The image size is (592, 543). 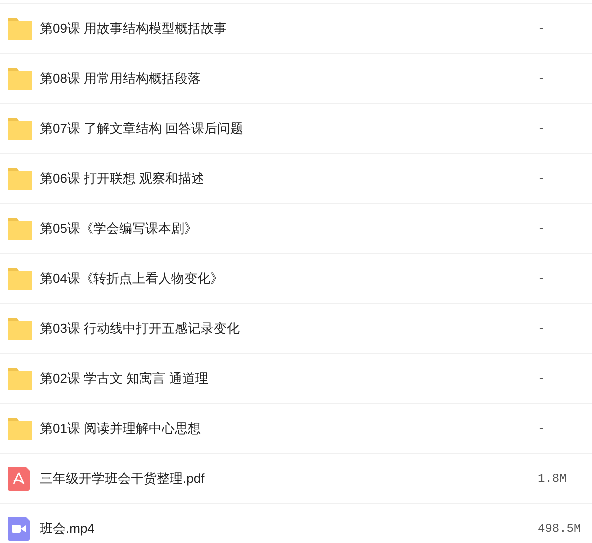 I want to click on file-size: 1.8M, so click(x=553, y=479).